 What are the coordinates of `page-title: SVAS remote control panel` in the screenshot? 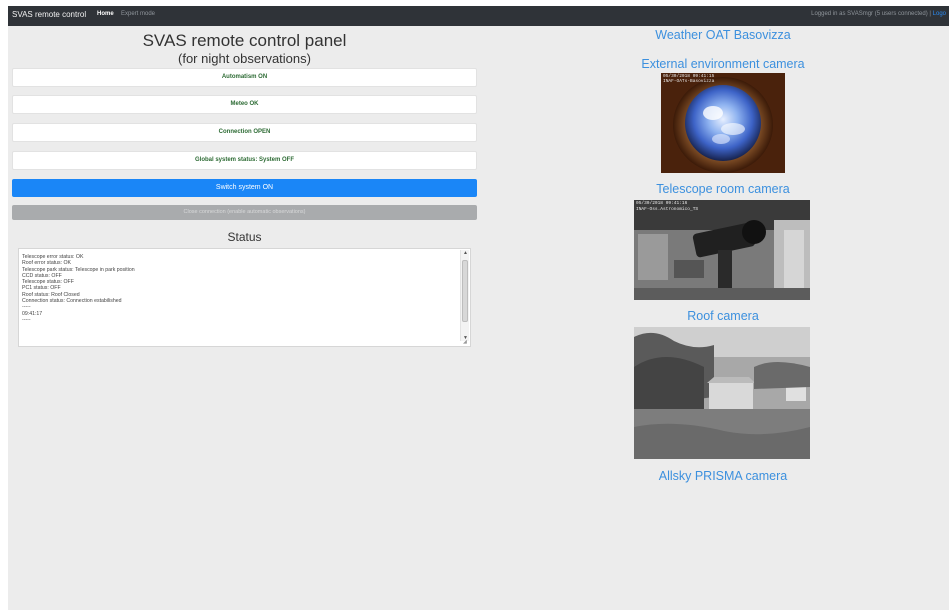 It's located at (244, 40).